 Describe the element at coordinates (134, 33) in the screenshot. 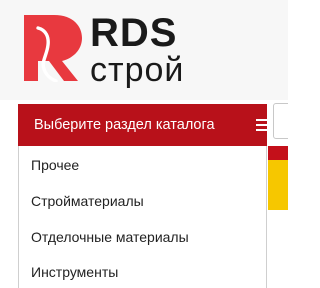

I see `logo-name: RDS` at that location.